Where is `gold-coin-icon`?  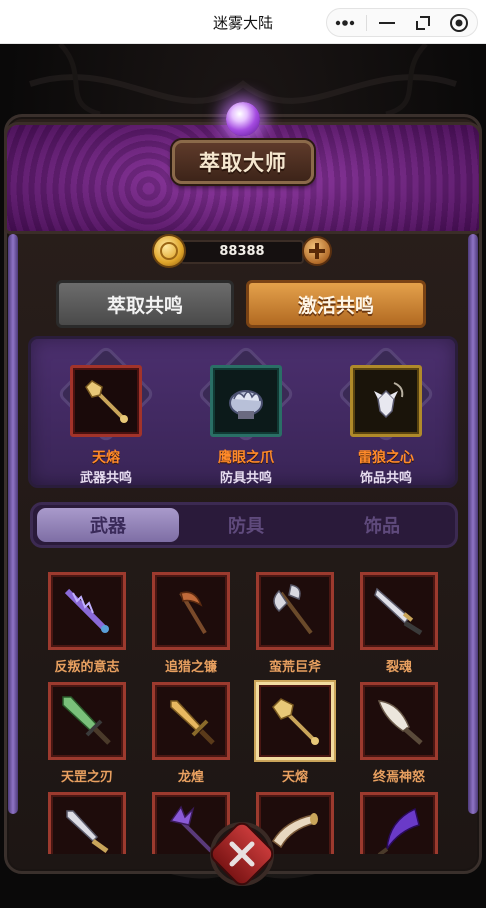
gold-coin-icon is located at coordinates (169, 251).